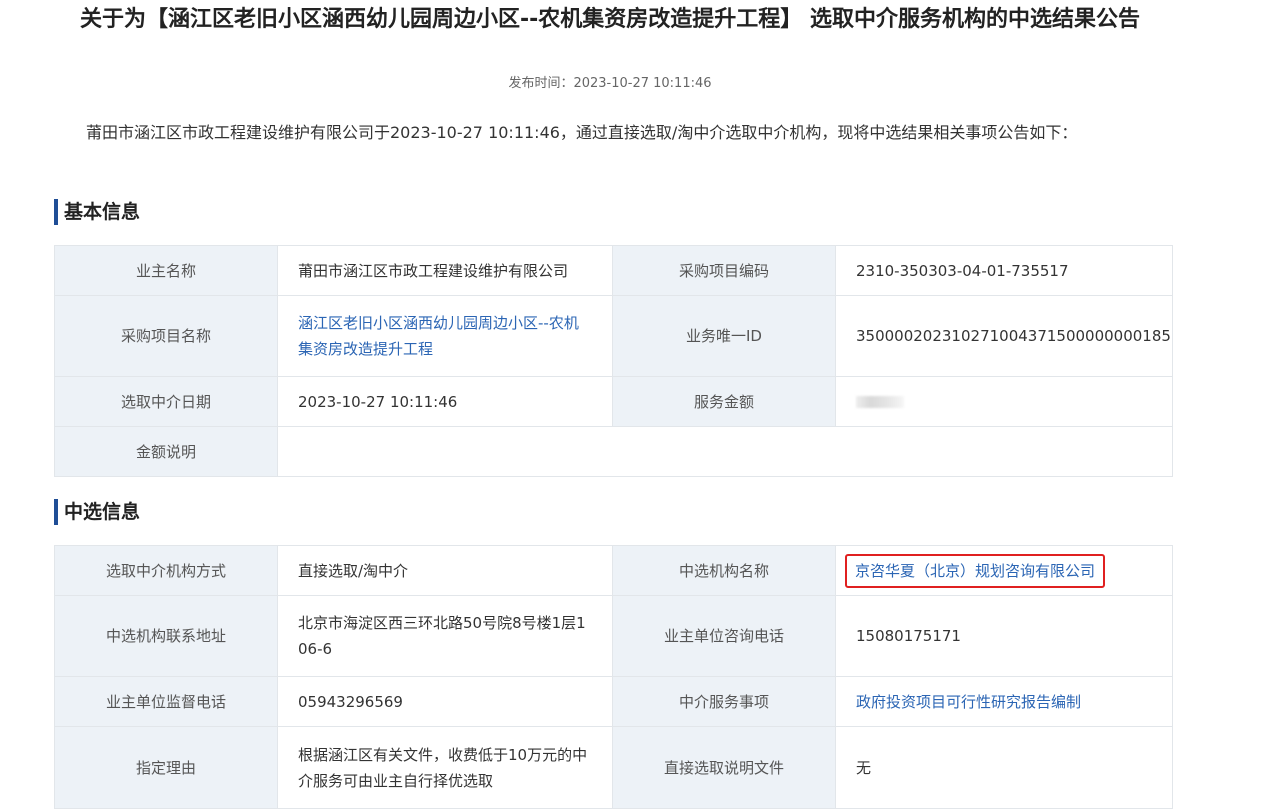 Image resolution: width=1269 pixels, height=809 pixels. I want to click on address-text: 北京市海淀区西三环北路50号院8号楼1层106-6, so click(442, 636).